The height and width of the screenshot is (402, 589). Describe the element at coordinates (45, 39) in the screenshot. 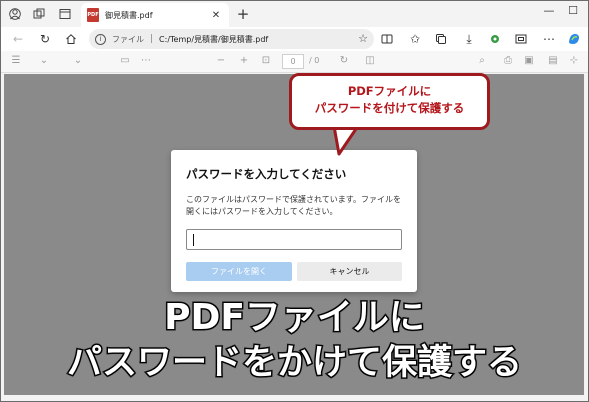

I see `refresh-icon: ↻` at that location.